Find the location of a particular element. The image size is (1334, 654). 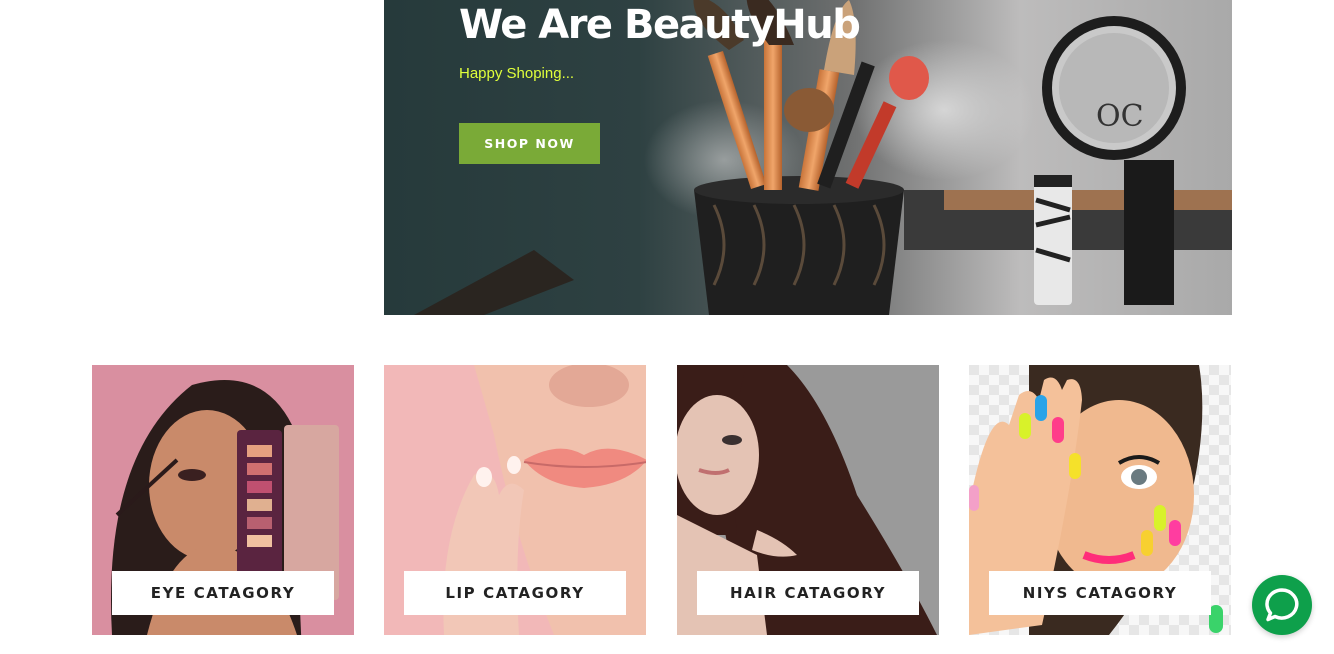

eye-category-label: EYE CATAGORY is located at coordinates (223, 593).